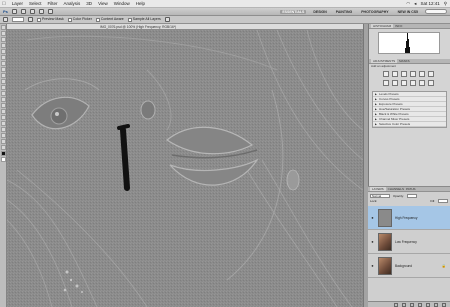  Describe the element at coordinates (420, 304) in the screenshot. I see `new-adjustment-icon` at that location.